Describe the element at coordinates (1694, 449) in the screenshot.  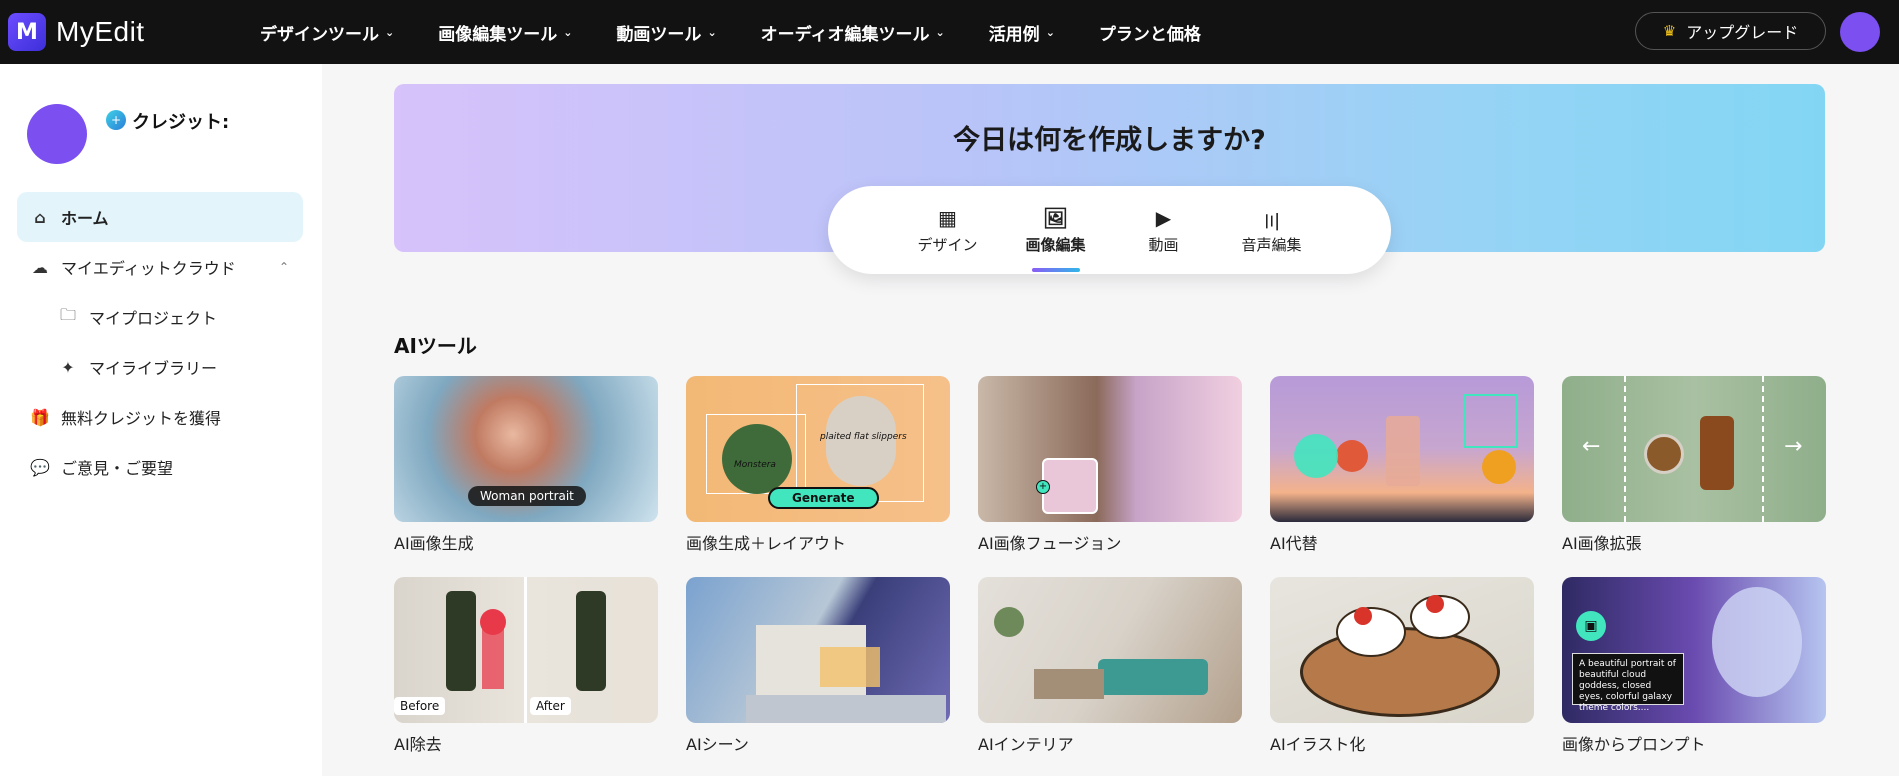
I see `thumbnail-ai-image-expand: ← →` at that location.